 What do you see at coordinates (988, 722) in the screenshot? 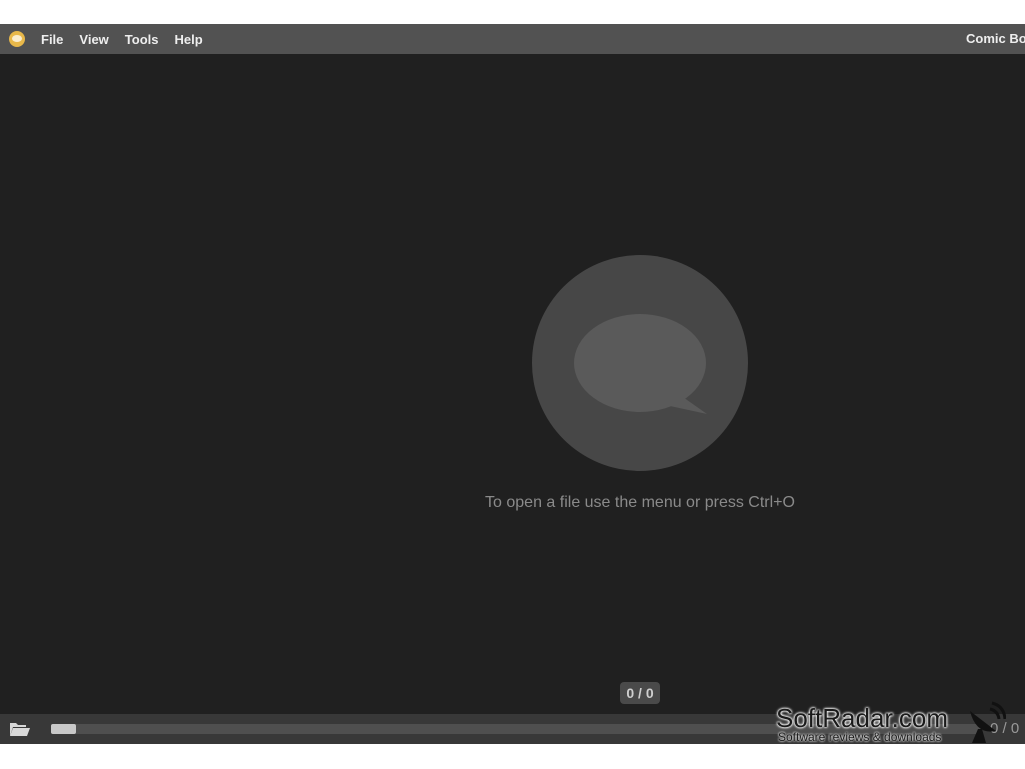
I see `satellite-dish-icon` at bounding box center [988, 722].